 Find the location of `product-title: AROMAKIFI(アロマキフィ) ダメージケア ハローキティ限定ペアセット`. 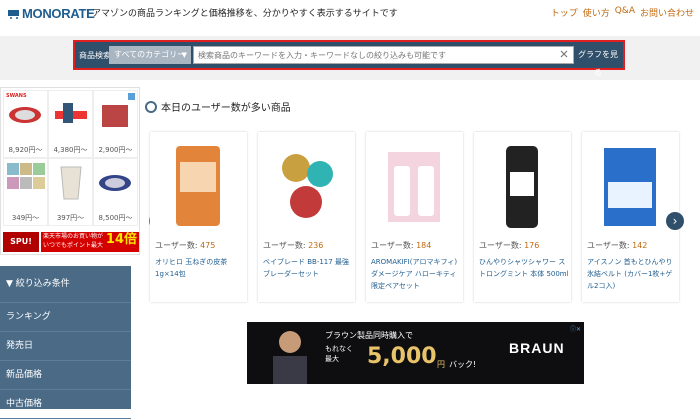

product-title: AROMAKIFI(アロマキフィ) ダメージケア ハローキティ限定ペアセット is located at coordinates (416, 274).